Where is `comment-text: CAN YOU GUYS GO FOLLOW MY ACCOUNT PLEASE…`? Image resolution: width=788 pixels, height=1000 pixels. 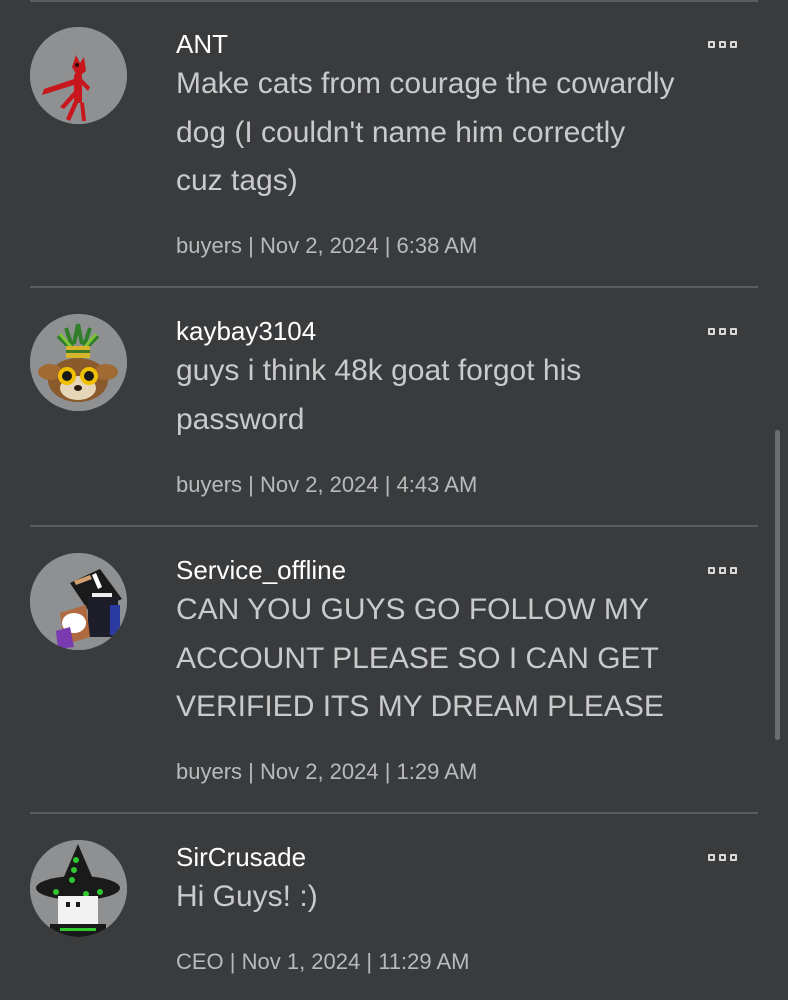
comment-text: CAN YOU GUYS GO FOLLOW MY ACCOUNT PLEASE… is located at coordinates (420, 658).